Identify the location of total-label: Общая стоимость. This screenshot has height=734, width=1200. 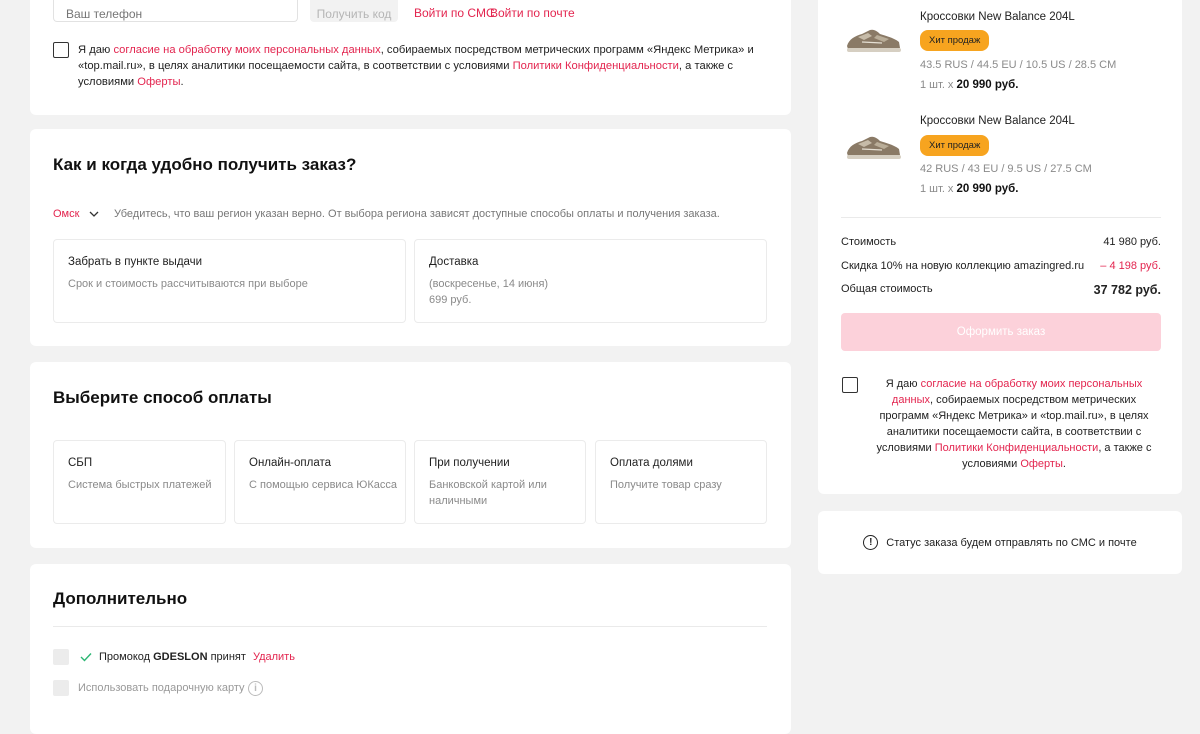
(887, 289).